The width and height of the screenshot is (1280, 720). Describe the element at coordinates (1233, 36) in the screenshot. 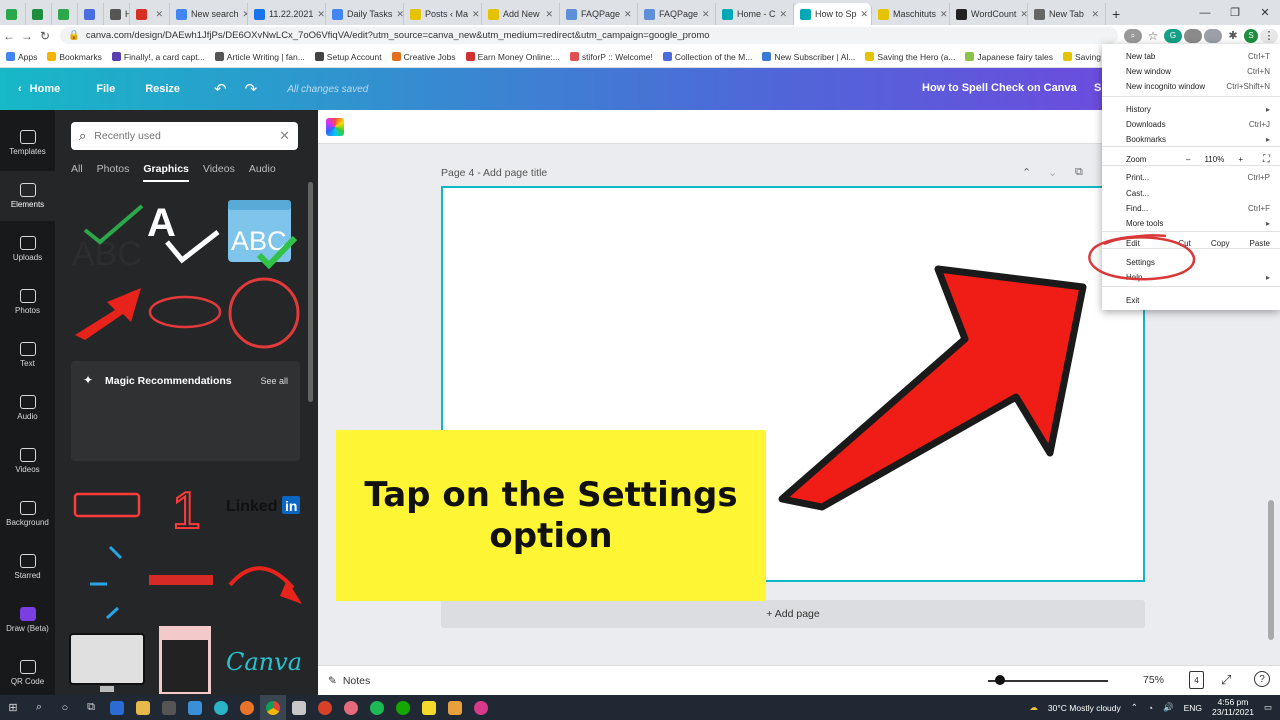

I see `puzzle-icon: ✱` at that location.